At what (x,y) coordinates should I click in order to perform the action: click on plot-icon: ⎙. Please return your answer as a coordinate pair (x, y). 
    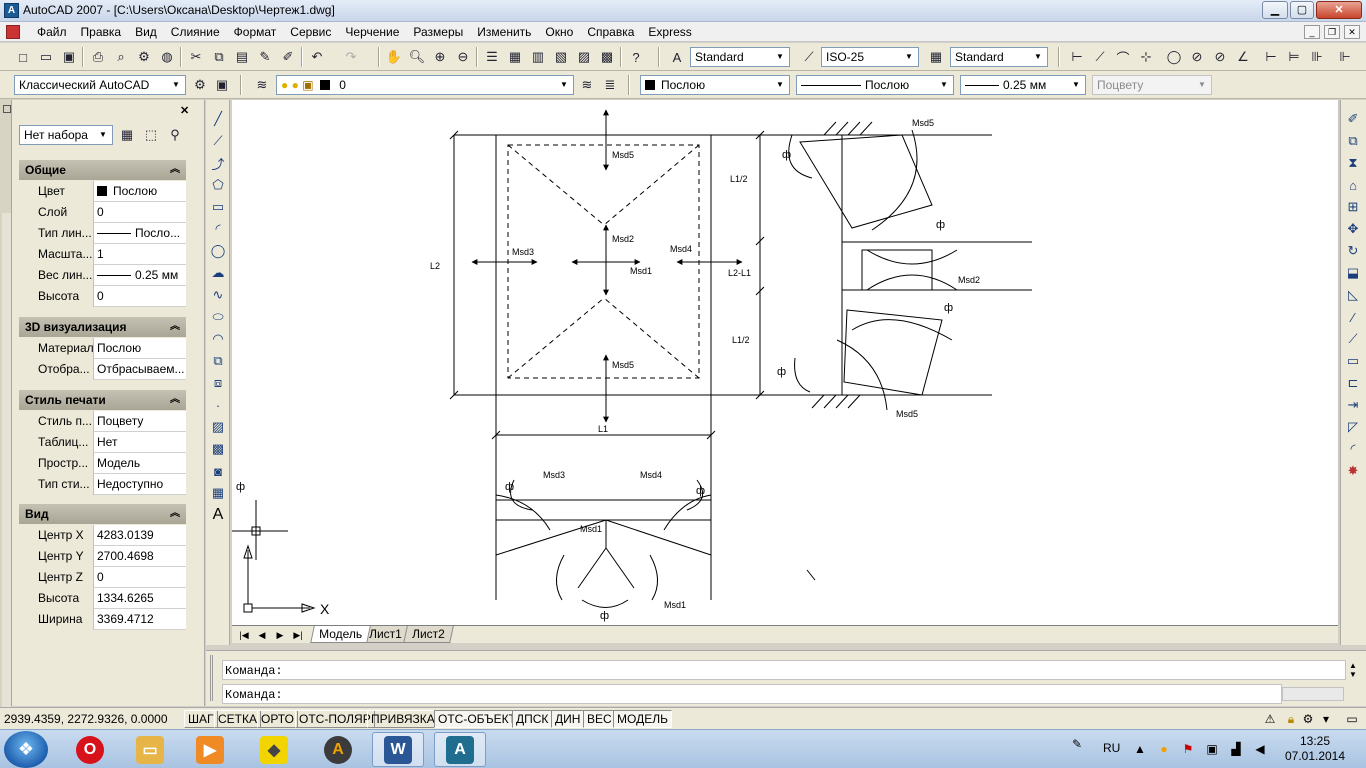
    Looking at the image, I should click on (98, 57).